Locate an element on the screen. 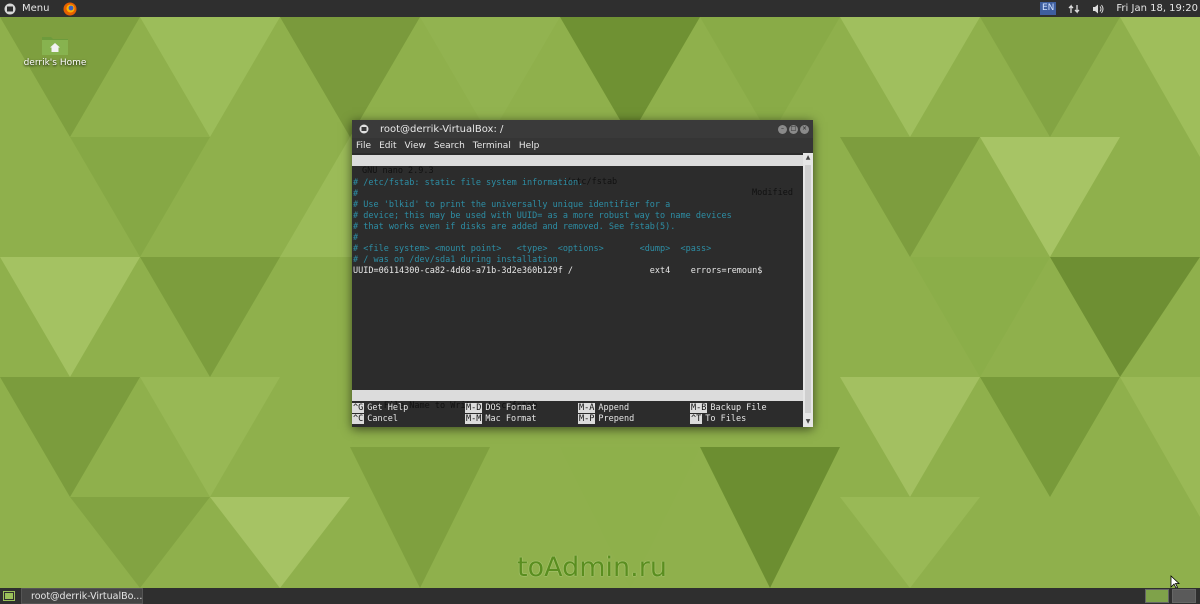  minimize-icon: – is located at coordinates (782, 129).